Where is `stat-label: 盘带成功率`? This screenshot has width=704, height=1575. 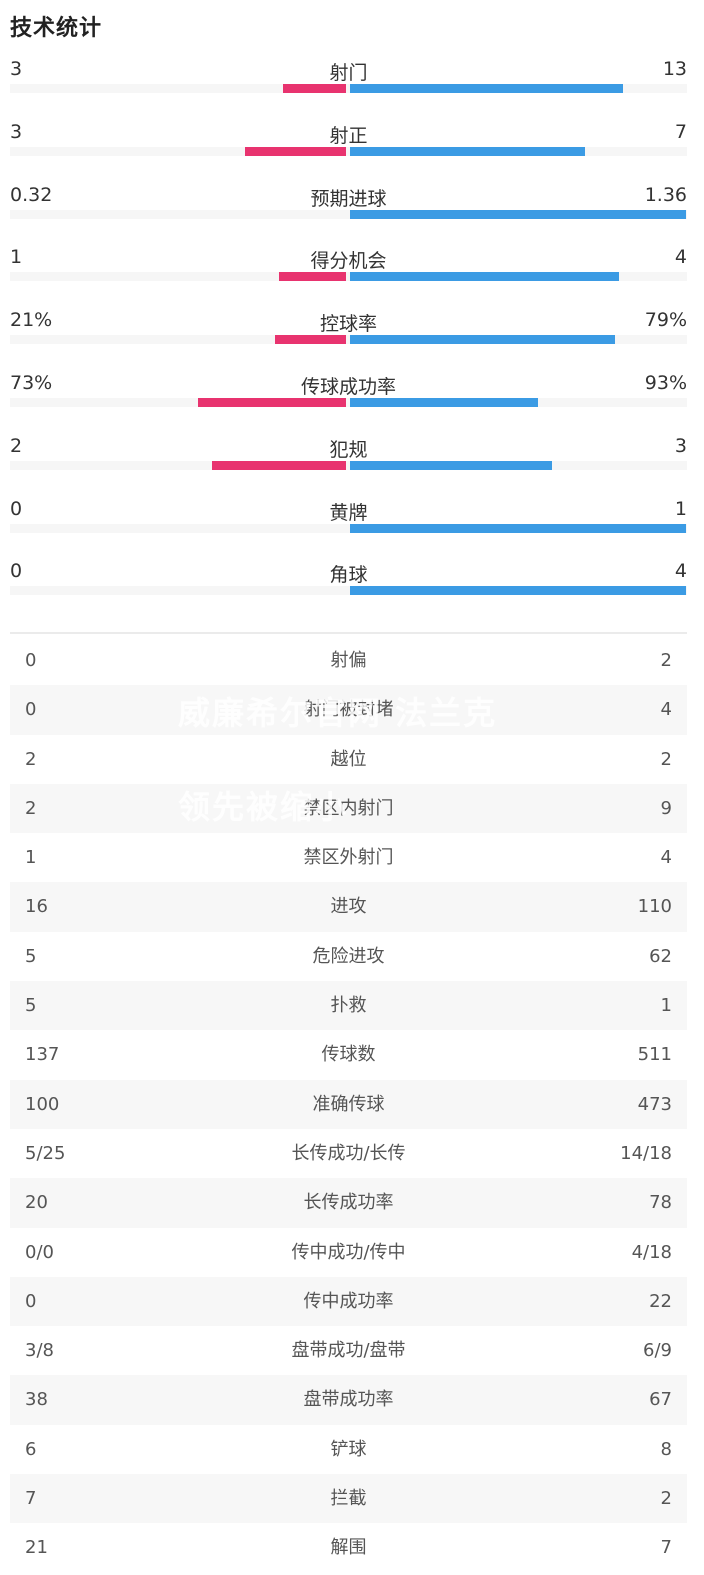
stat-label: 盘带成功率 is located at coordinates (348, 1400).